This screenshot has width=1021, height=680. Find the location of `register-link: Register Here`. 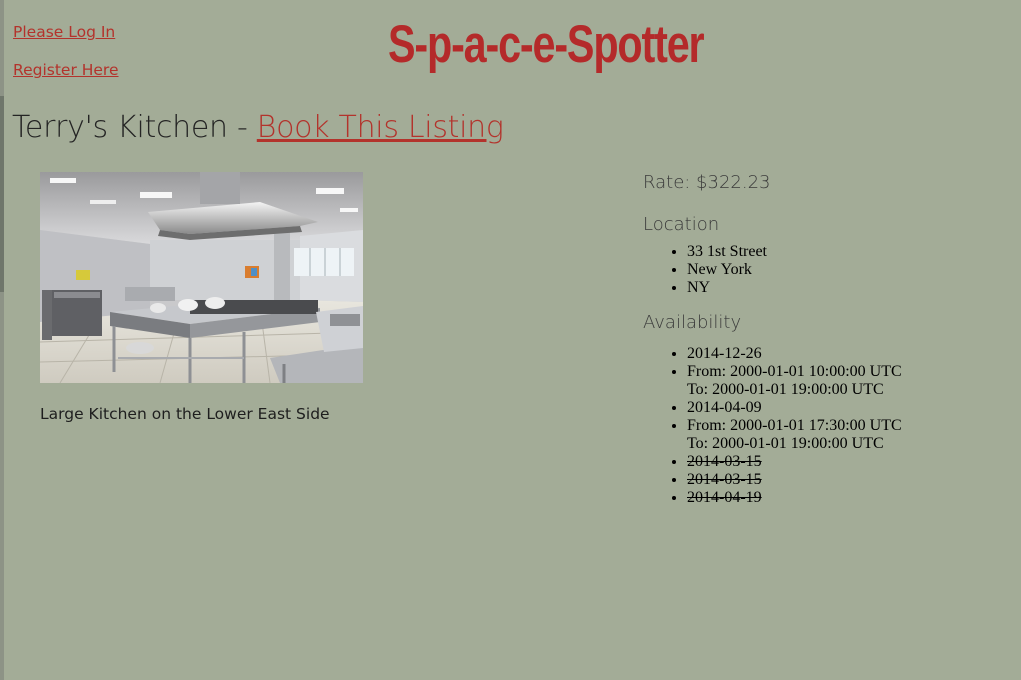

register-link: Register Here is located at coordinates (66, 70).